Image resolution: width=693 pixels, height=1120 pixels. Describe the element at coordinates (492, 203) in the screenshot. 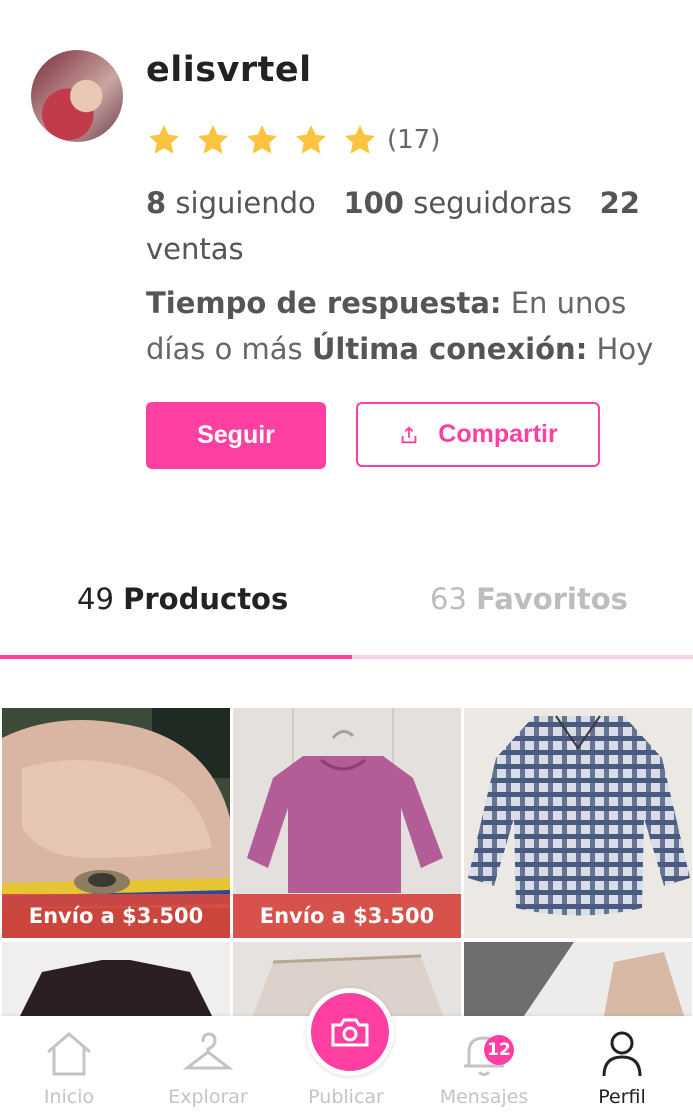

I see `followers-label: seguidoras` at that location.